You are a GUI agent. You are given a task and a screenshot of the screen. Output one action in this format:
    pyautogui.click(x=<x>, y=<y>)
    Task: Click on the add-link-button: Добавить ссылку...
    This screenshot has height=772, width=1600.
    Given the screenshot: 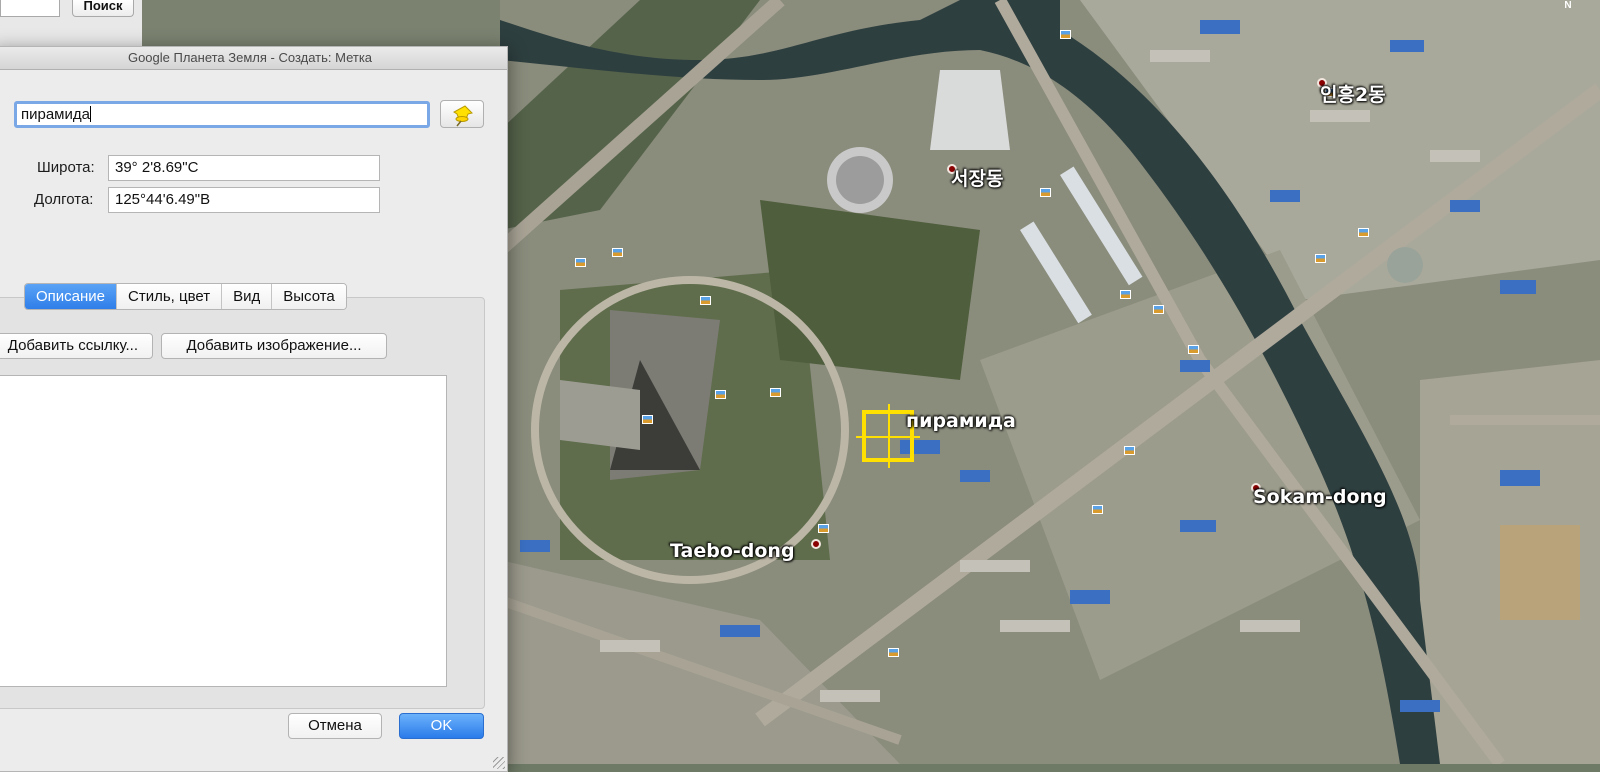 What is the action you would take?
    pyautogui.click(x=76, y=346)
    